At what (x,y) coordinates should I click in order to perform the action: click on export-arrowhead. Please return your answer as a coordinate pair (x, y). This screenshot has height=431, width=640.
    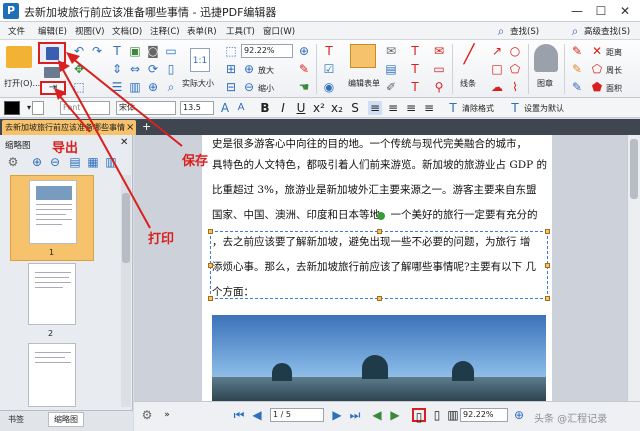
    Looking at the image, I should click on (60, 94).